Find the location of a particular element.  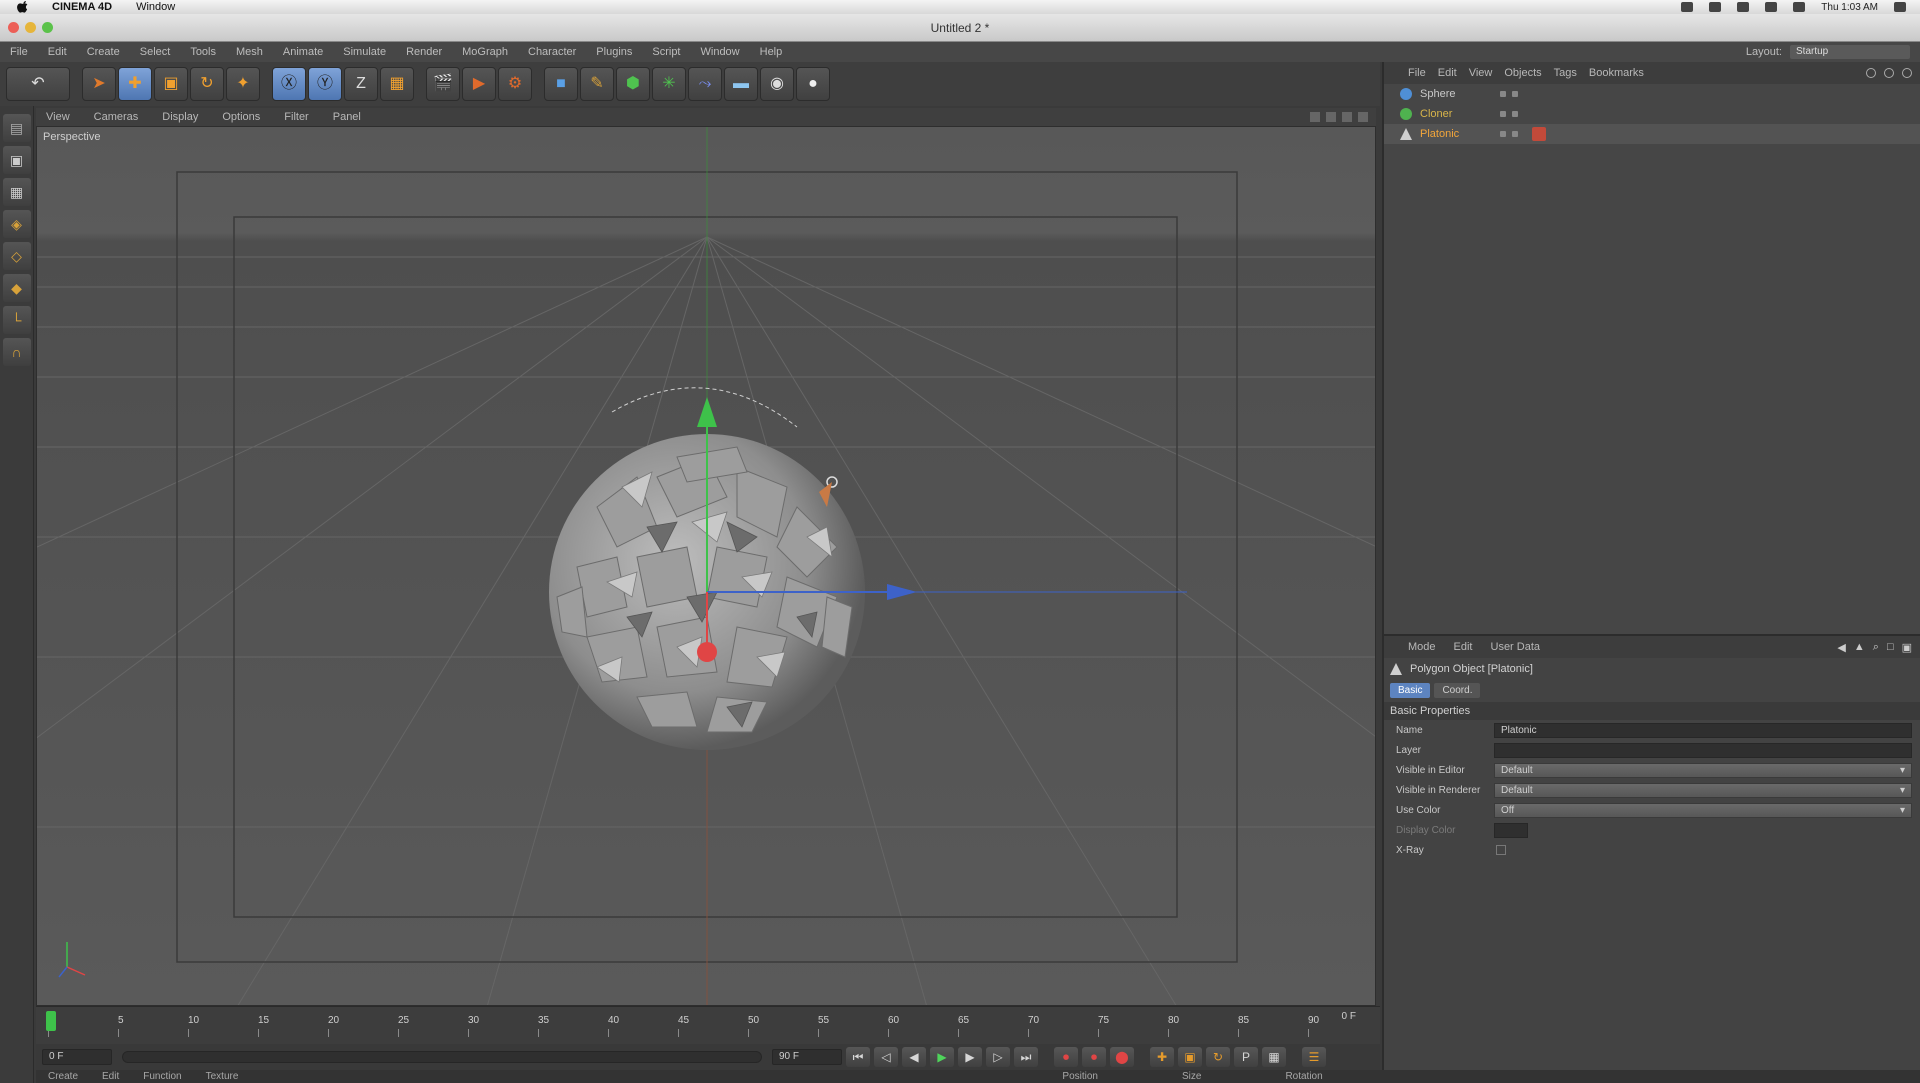

viewport-menu-filter: Filter is located at coordinates (298, 117).